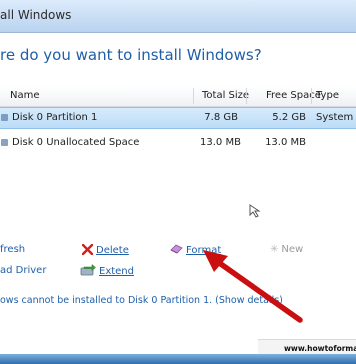 The width and height of the screenshot is (356, 364). I want to click on extend-label: Extend, so click(116, 271).